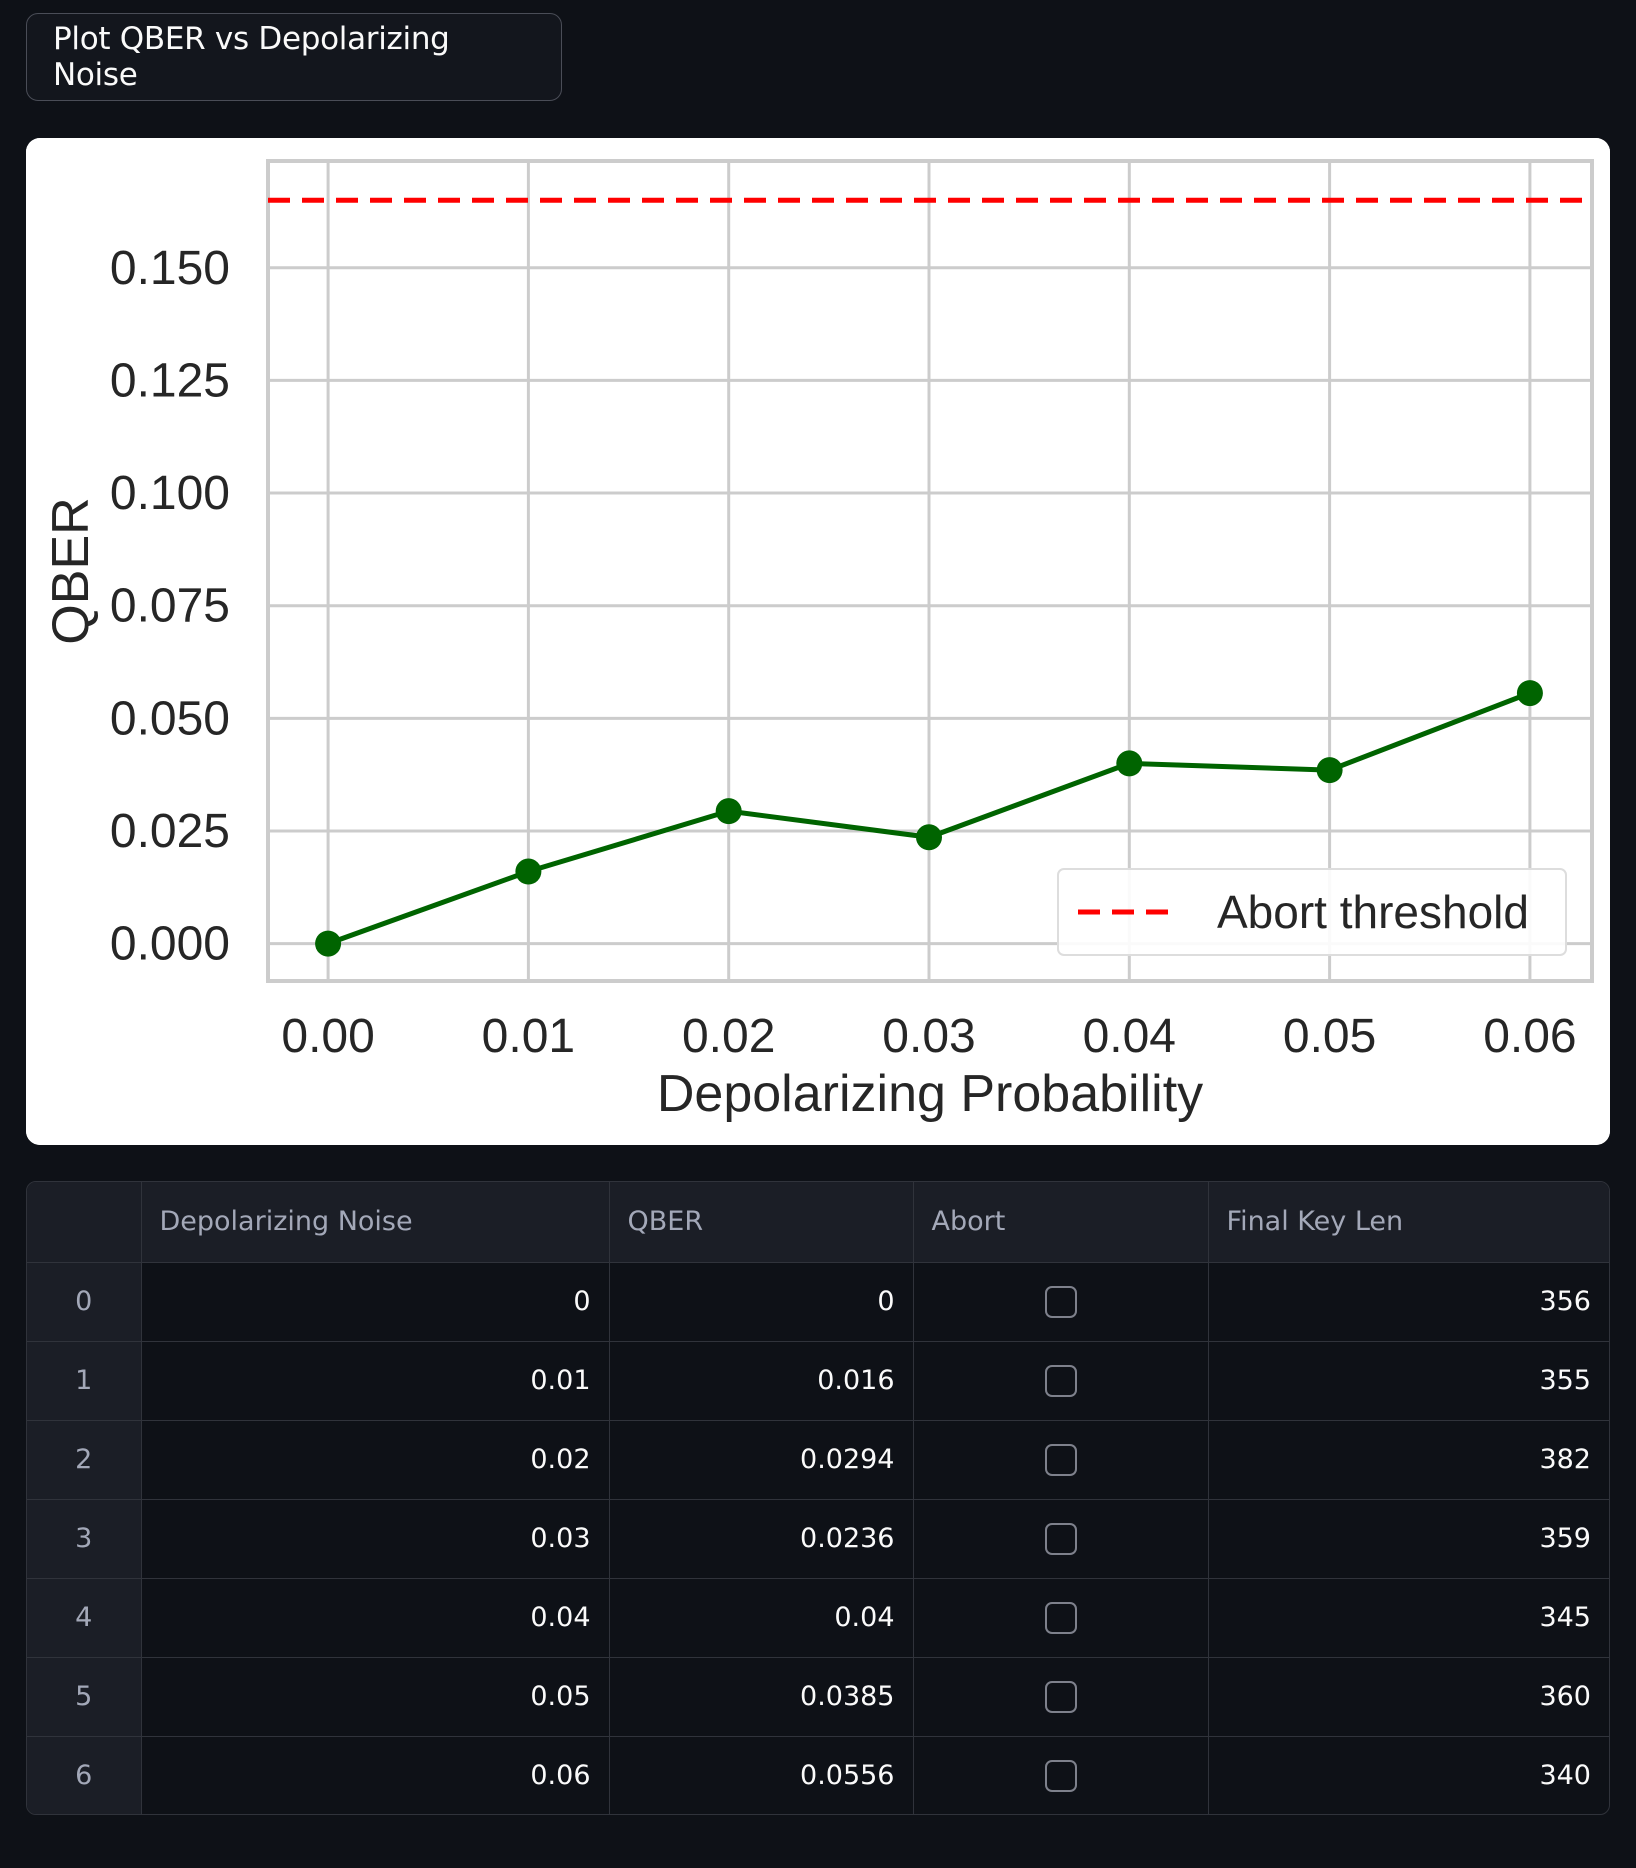  Describe the element at coordinates (170, 718) in the screenshot. I see `y-tick-label: 0.050` at that location.